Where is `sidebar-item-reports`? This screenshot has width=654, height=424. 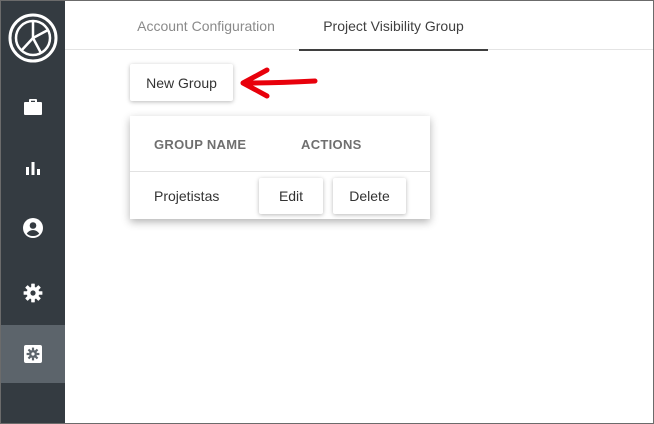 sidebar-item-reports is located at coordinates (33, 168).